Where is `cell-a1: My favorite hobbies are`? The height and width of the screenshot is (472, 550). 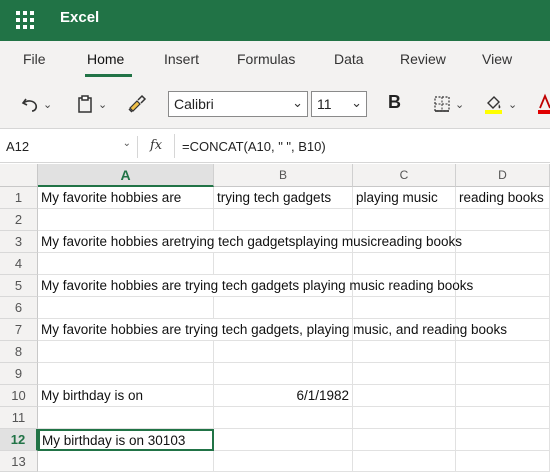
cell-a1: My favorite hobbies are is located at coordinates (126, 198).